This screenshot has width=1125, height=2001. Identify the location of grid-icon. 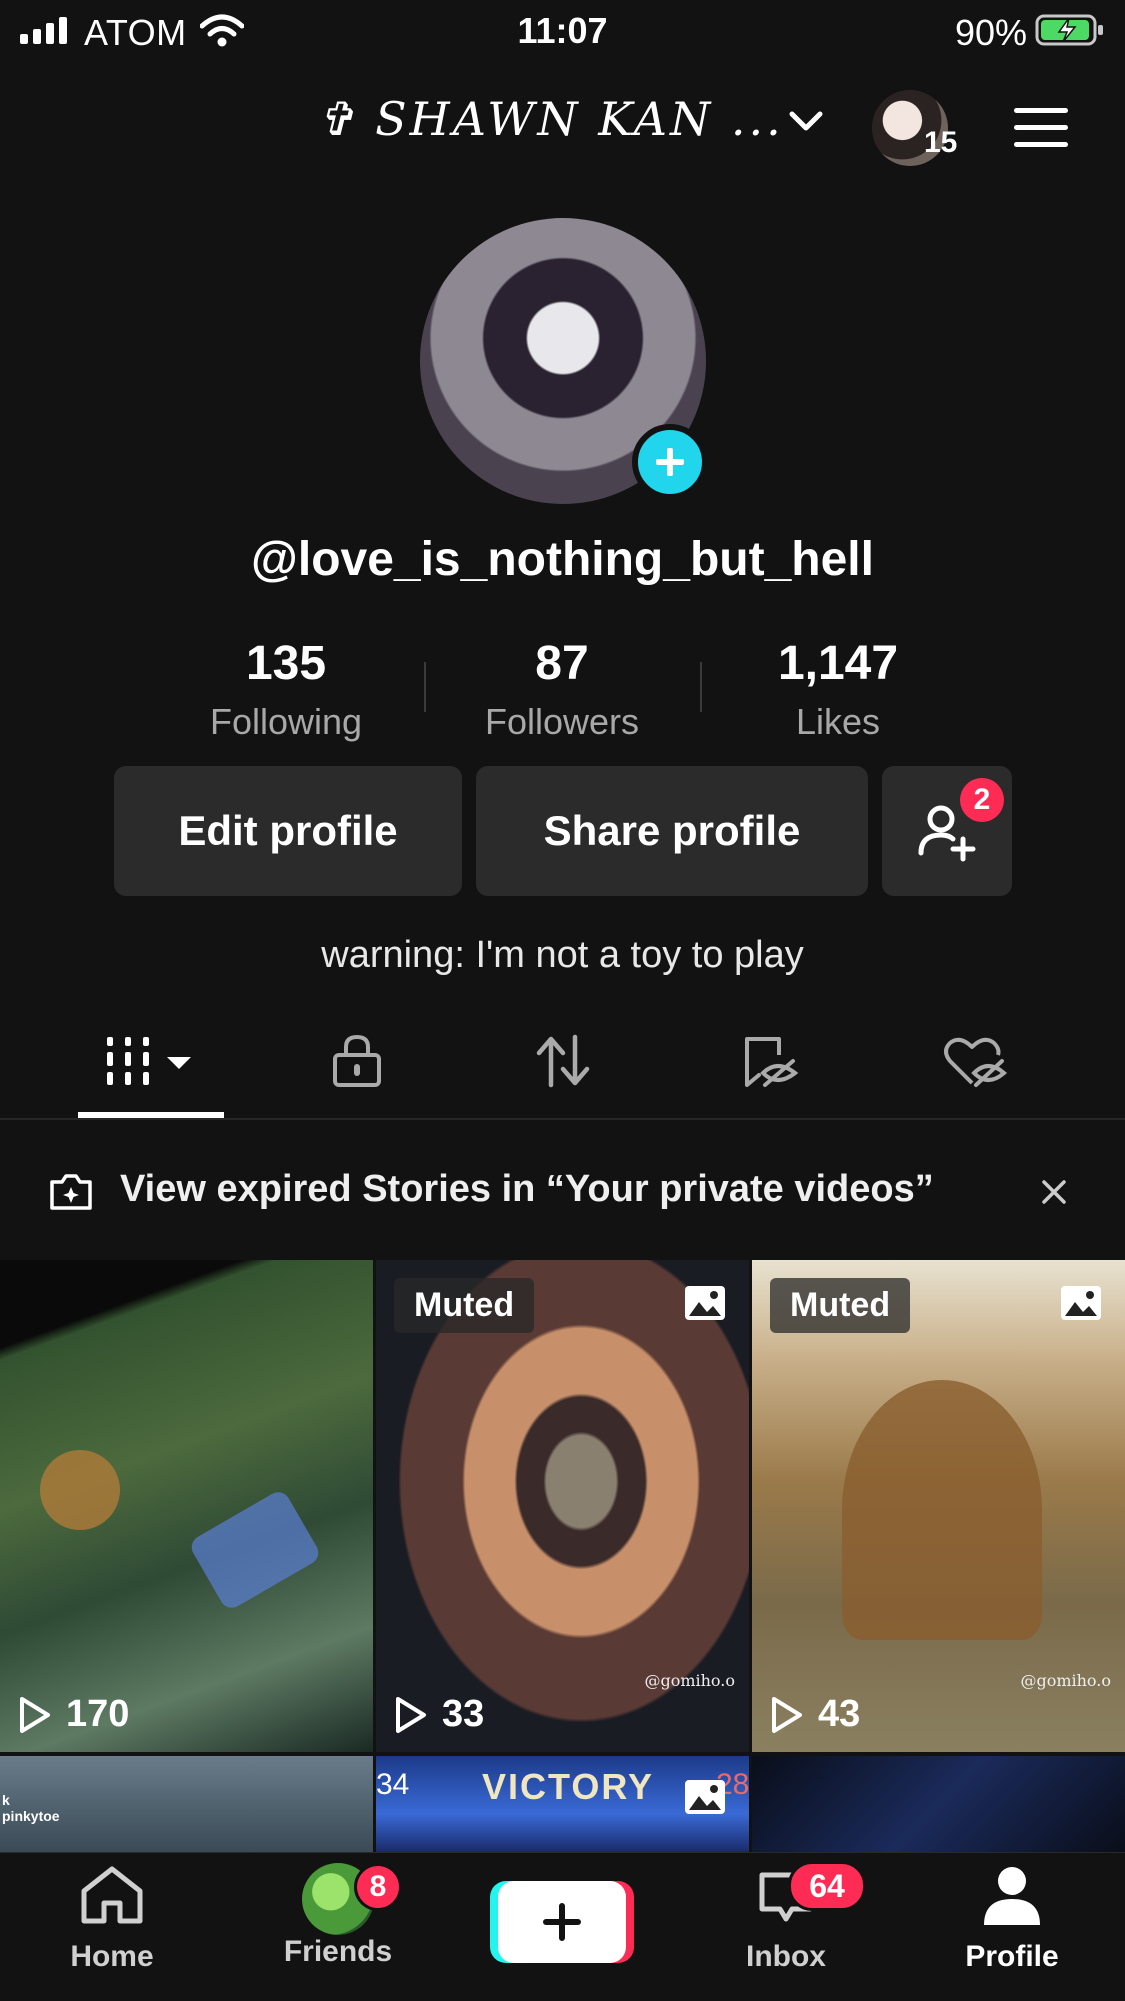
(149, 1061).